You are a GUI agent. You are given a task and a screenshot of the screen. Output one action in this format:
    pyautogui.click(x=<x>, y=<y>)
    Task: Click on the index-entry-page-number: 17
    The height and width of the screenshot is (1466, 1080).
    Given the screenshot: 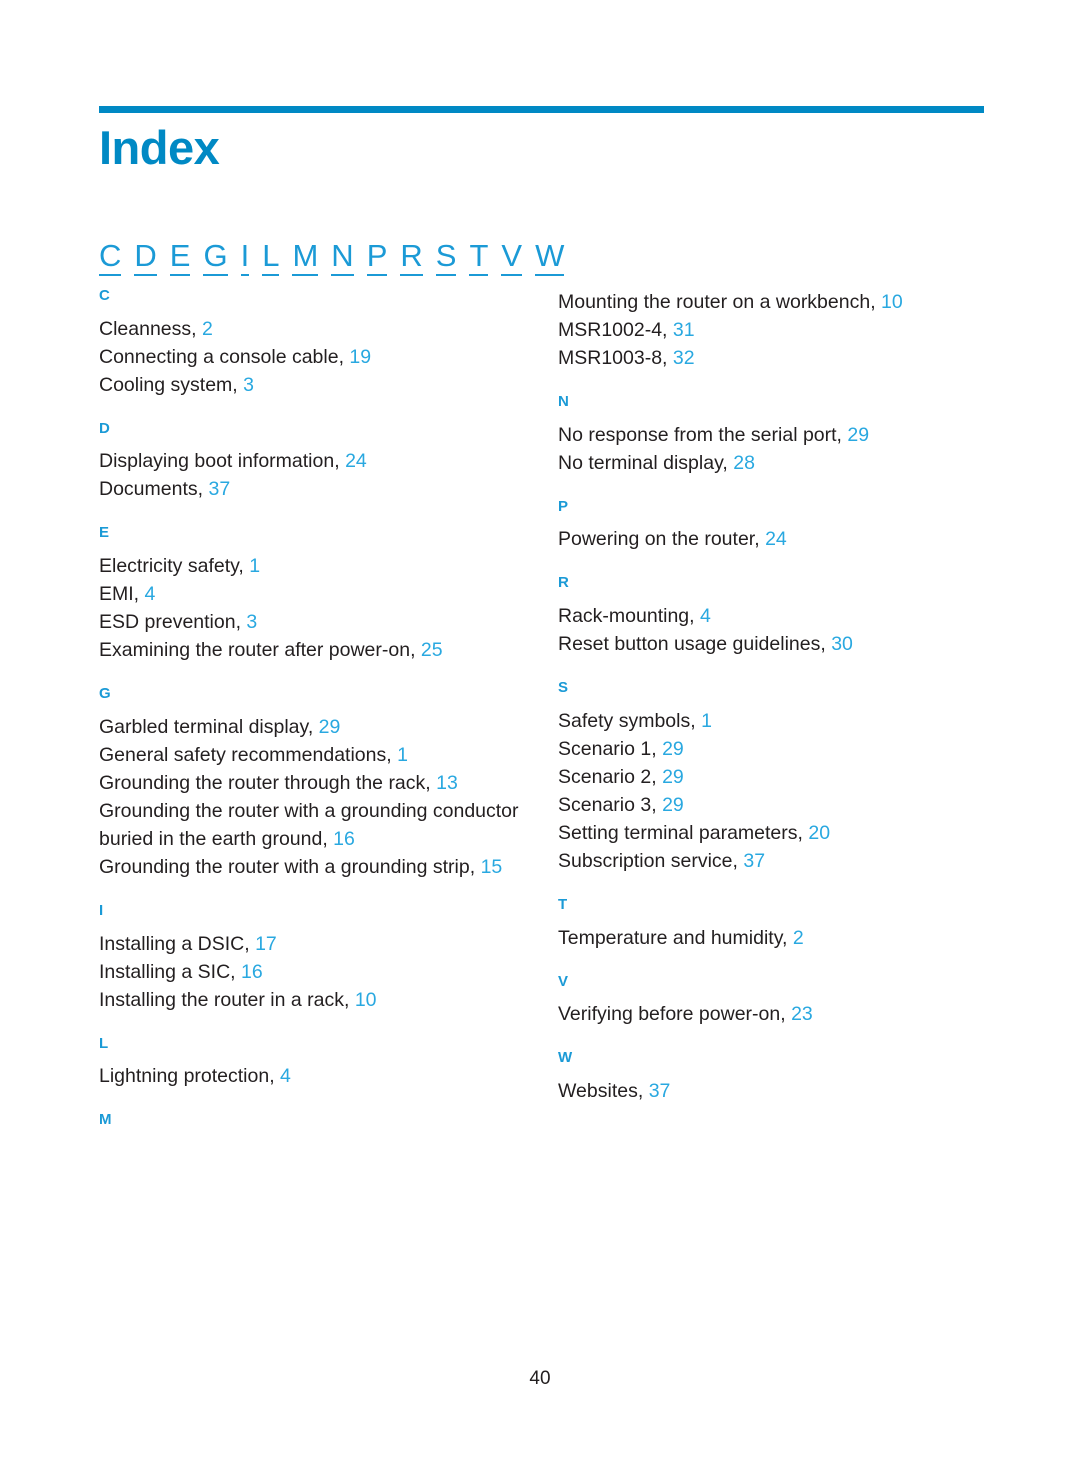 What is the action you would take?
    pyautogui.click(x=266, y=944)
    